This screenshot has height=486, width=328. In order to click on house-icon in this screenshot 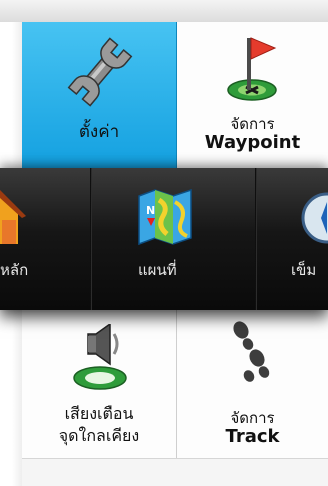, I will do `click(13, 217)`.